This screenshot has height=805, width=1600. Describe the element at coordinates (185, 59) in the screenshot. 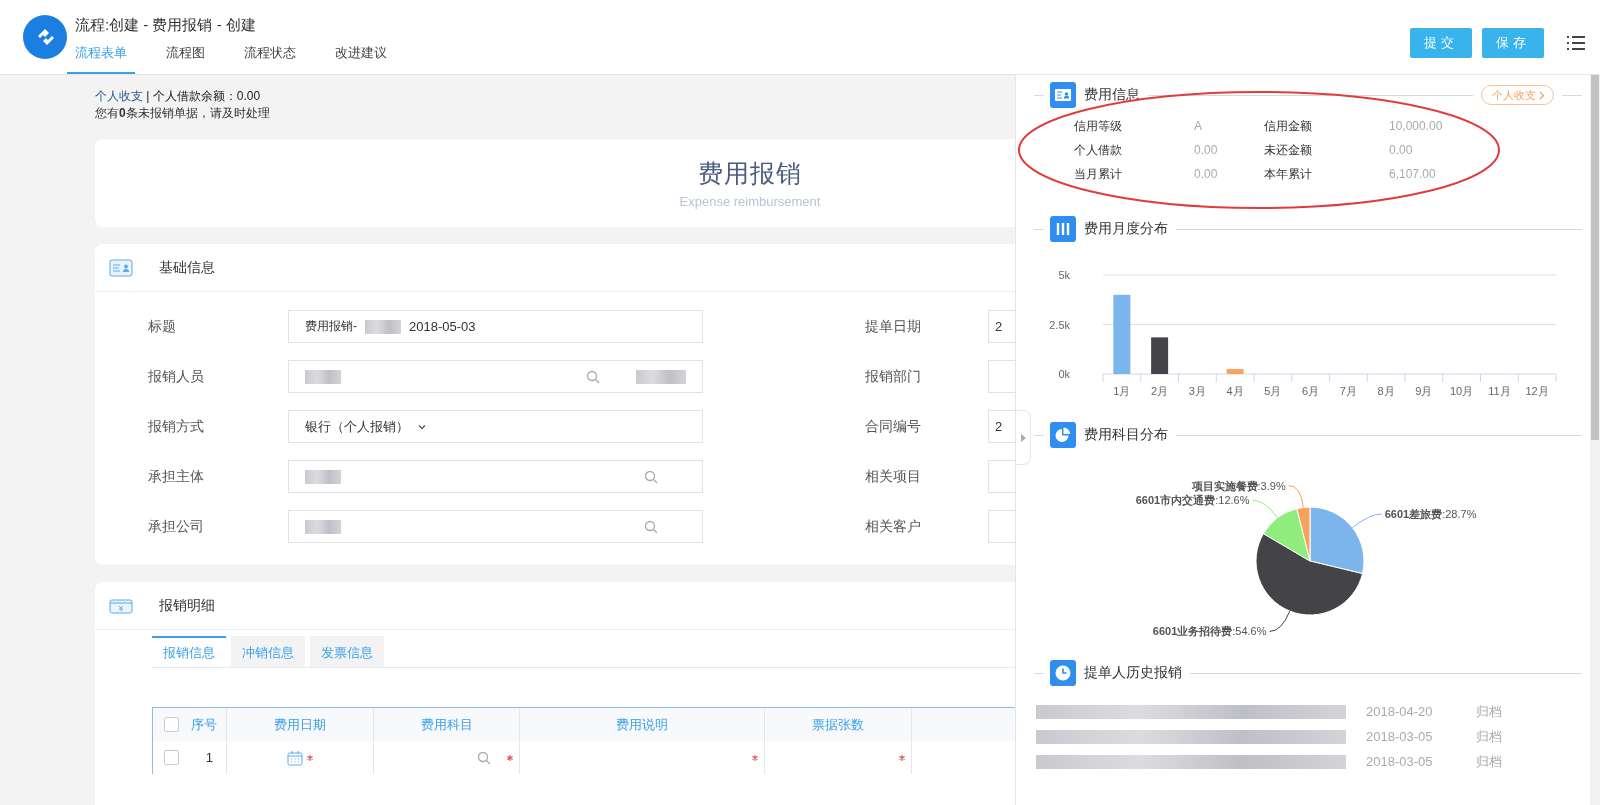

I see `tab: 流程图` at that location.